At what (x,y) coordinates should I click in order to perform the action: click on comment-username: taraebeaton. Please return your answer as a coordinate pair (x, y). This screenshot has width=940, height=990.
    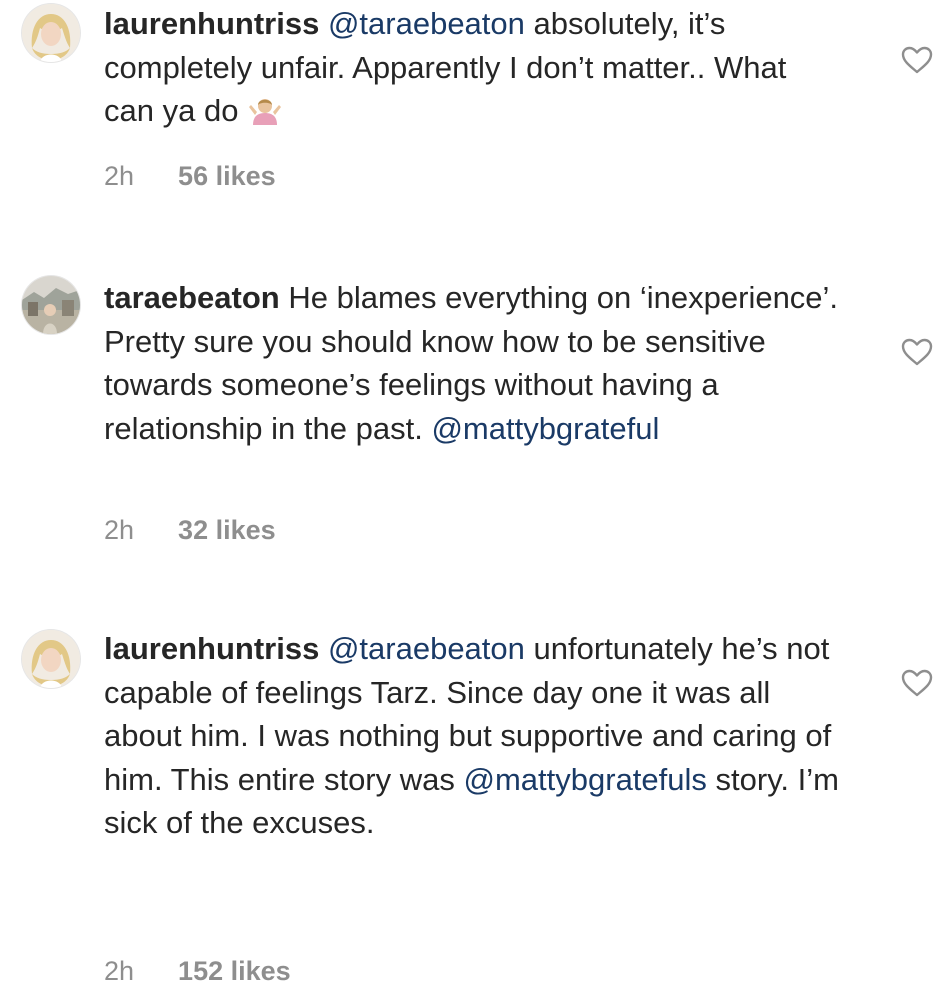
    Looking at the image, I should click on (192, 297).